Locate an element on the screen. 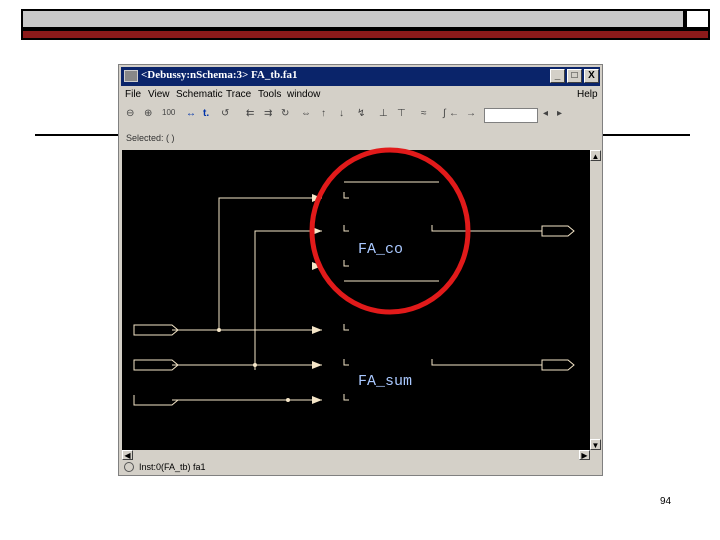 The width and height of the screenshot is (720, 540). slide-number: 94 is located at coordinates (666, 501).